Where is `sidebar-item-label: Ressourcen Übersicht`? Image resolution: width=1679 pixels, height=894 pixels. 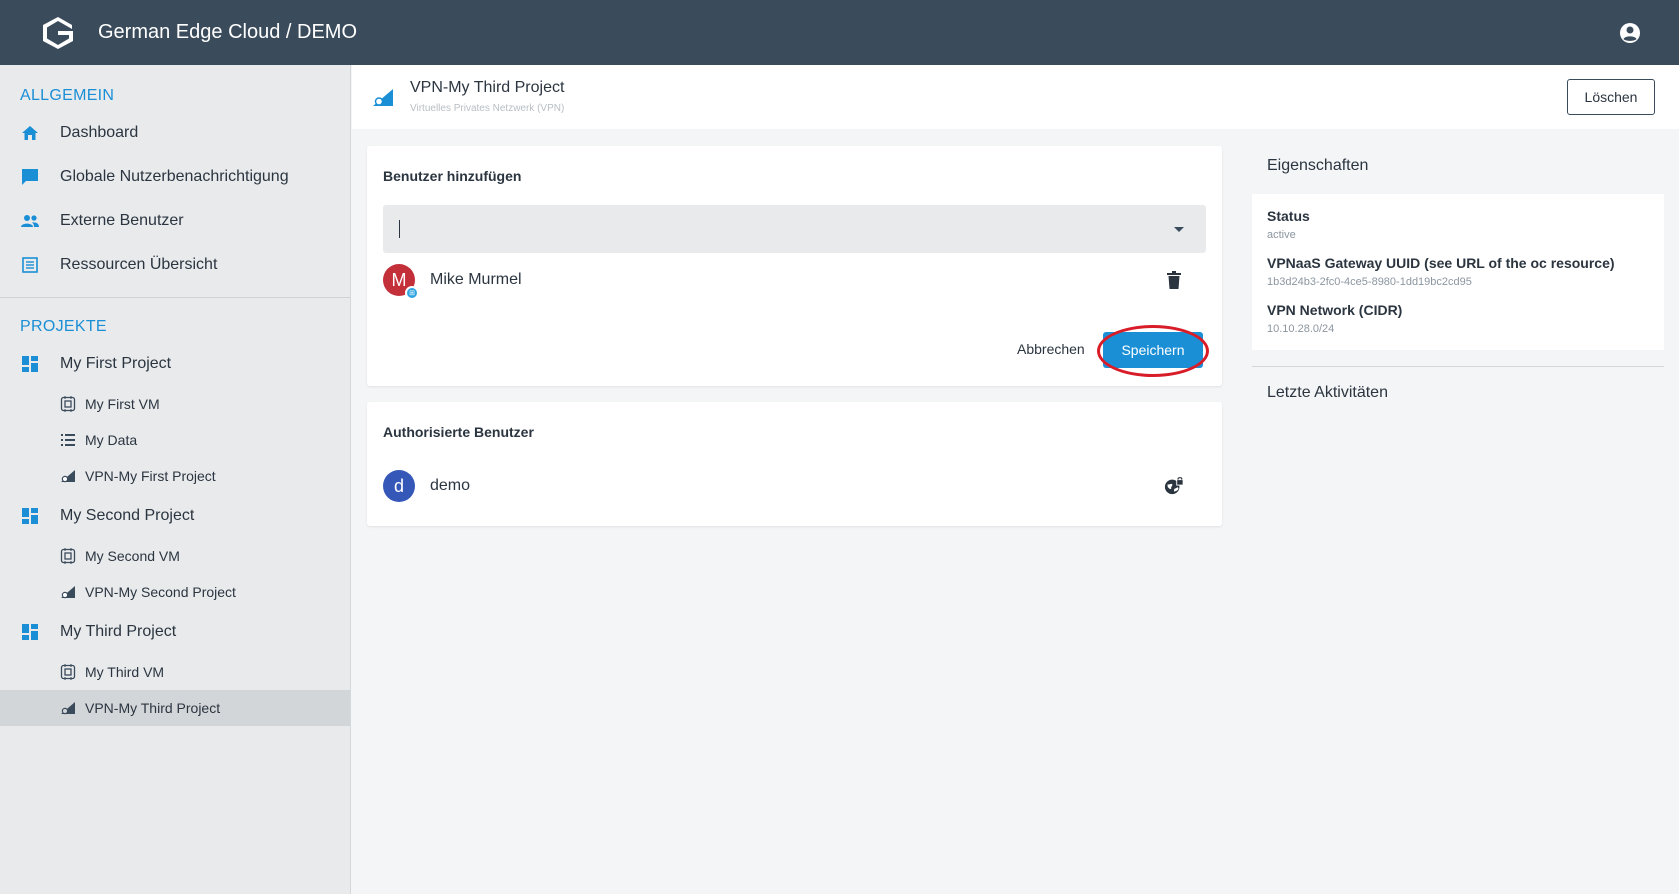
sidebar-item-label: Ressourcen Übersicht is located at coordinates (139, 264).